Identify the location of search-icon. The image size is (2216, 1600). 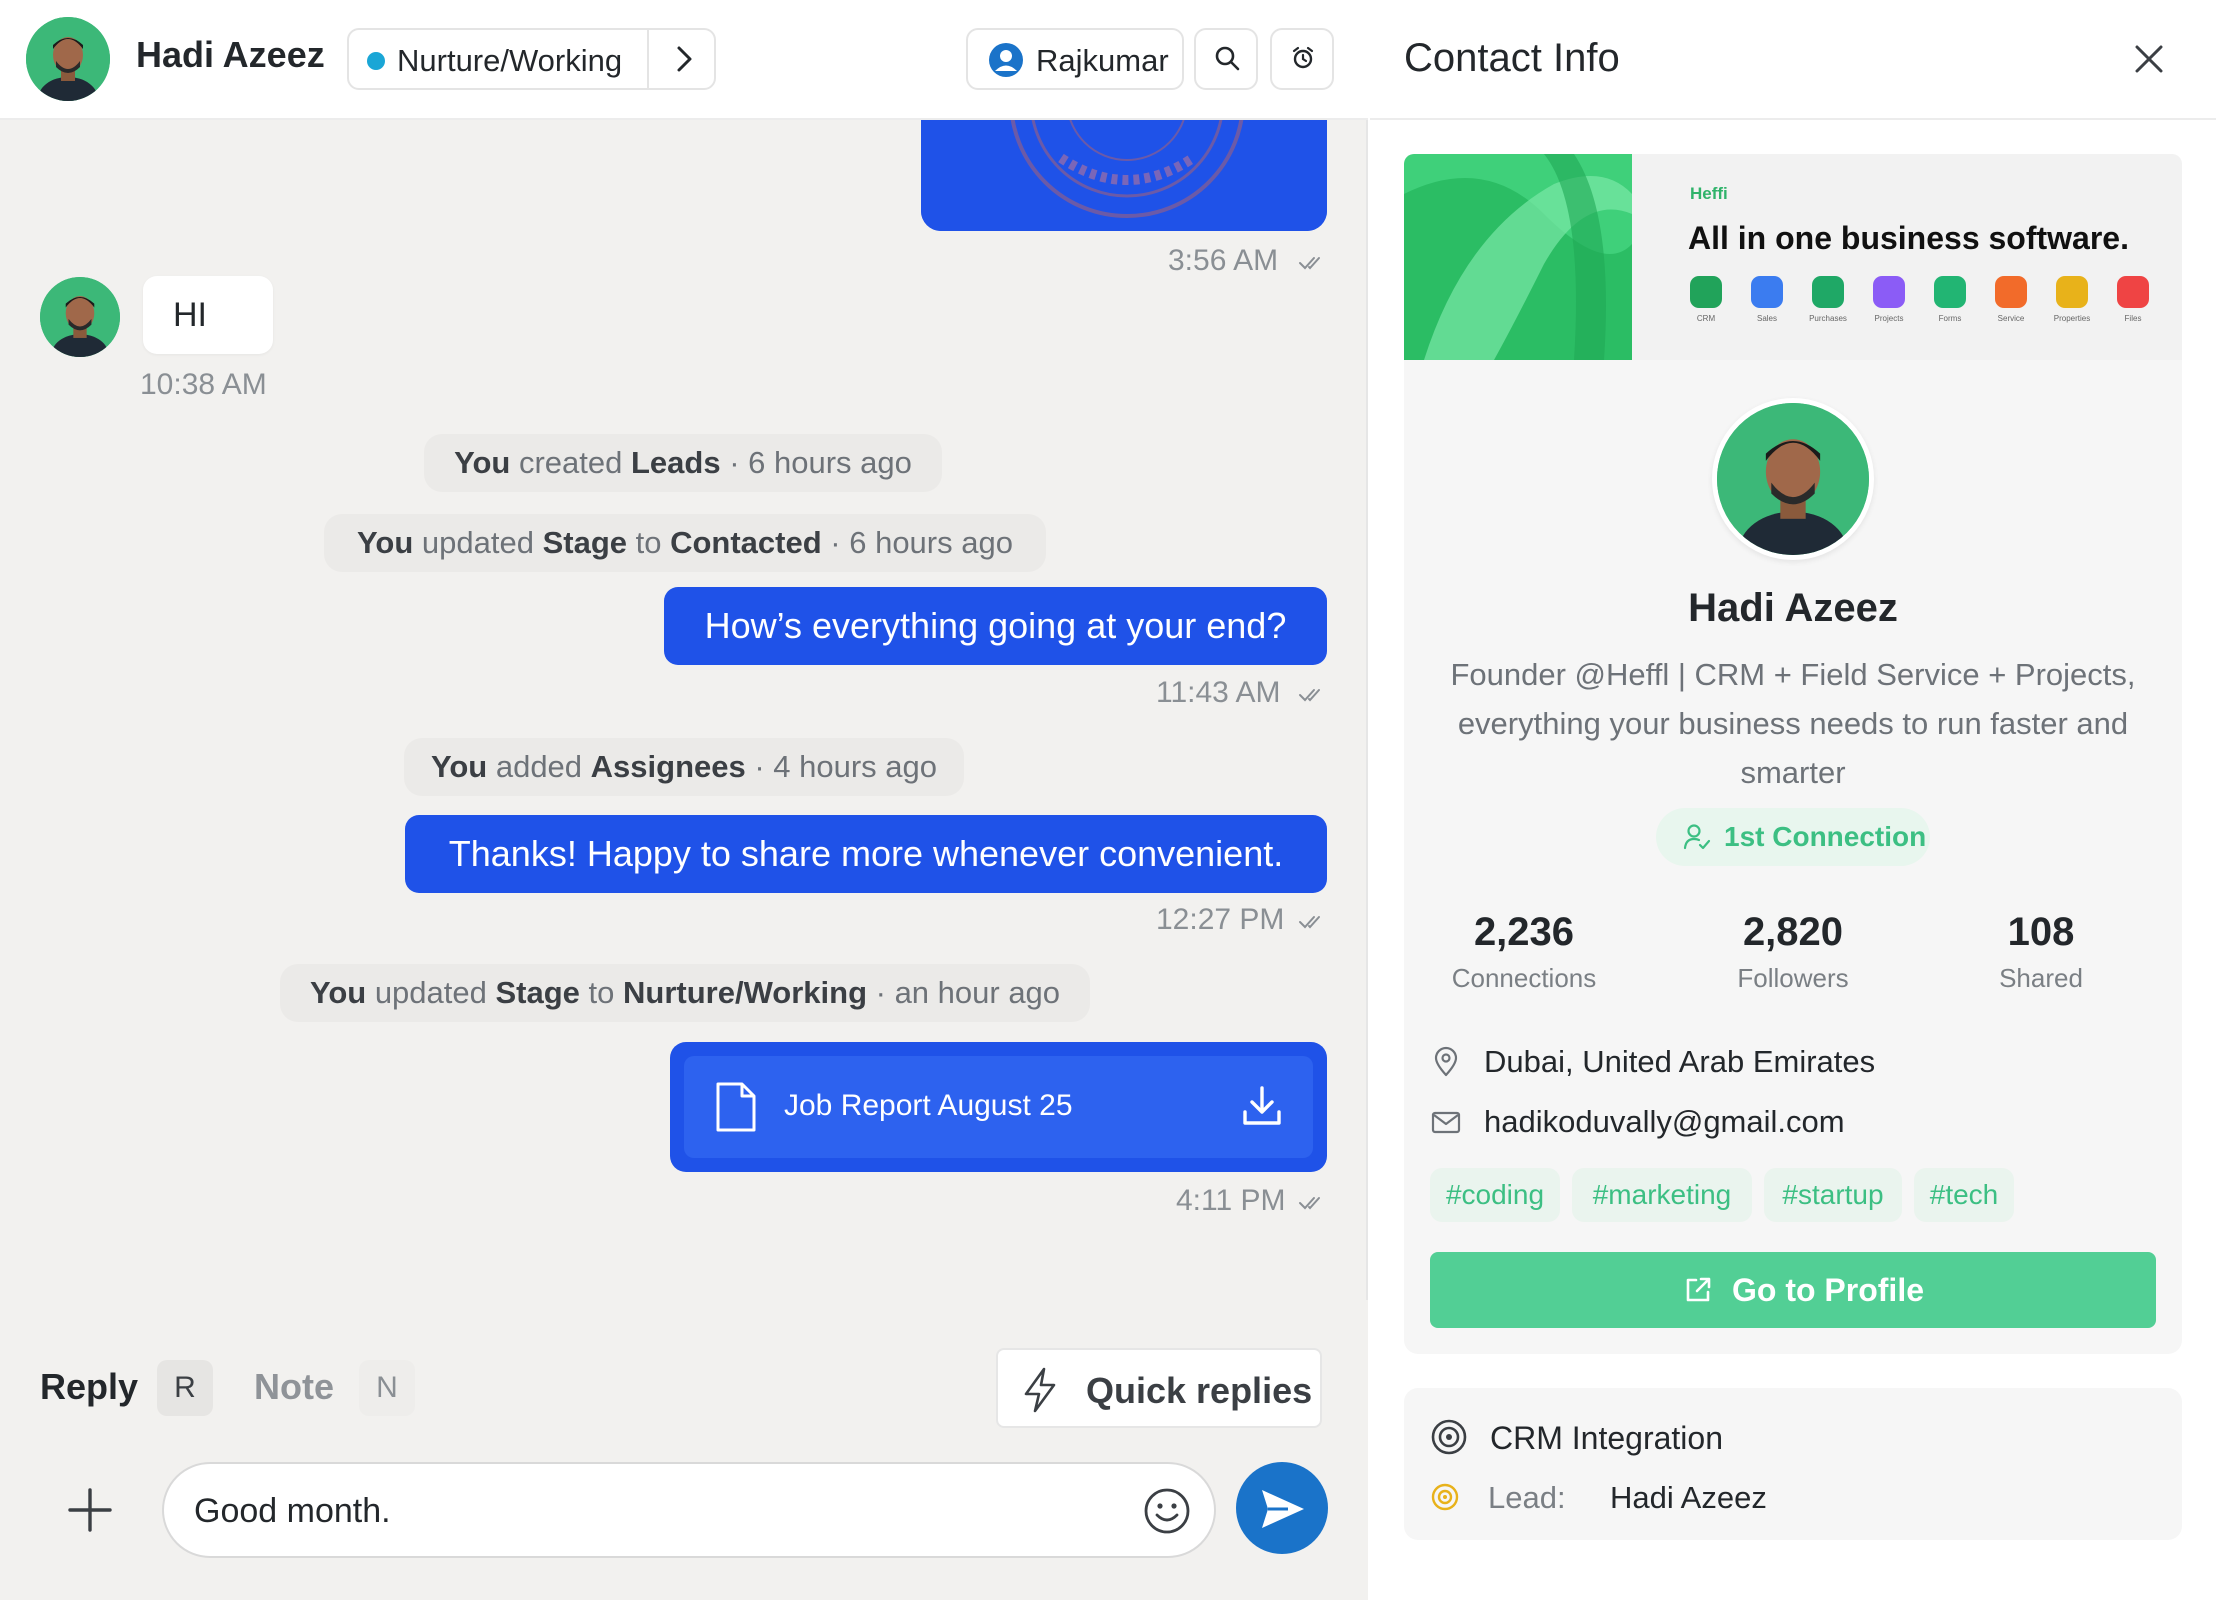
(1227, 58).